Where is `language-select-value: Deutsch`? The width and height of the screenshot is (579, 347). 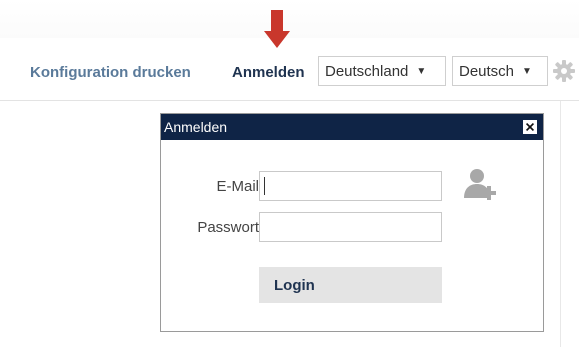
language-select-value: Deutsch is located at coordinates (487, 71).